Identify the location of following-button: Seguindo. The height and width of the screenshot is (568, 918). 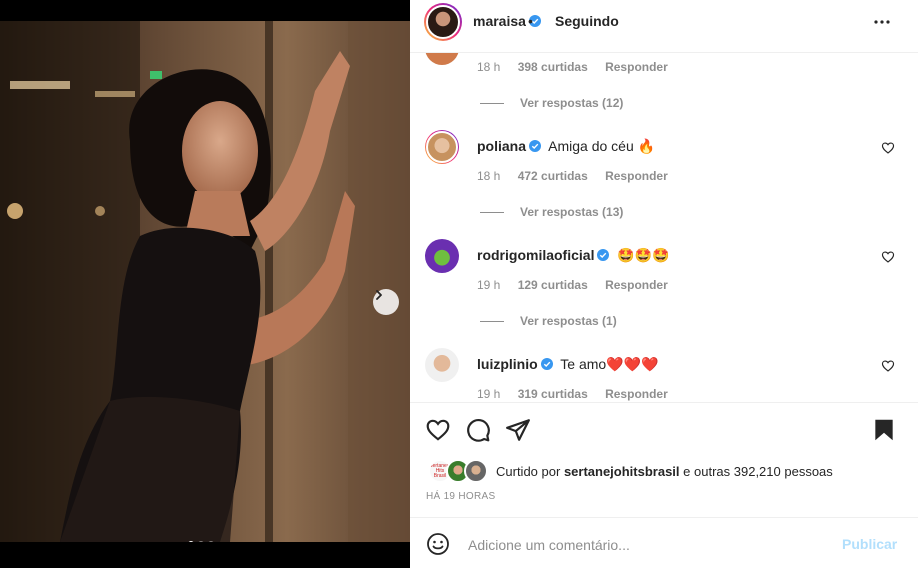
(587, 21).